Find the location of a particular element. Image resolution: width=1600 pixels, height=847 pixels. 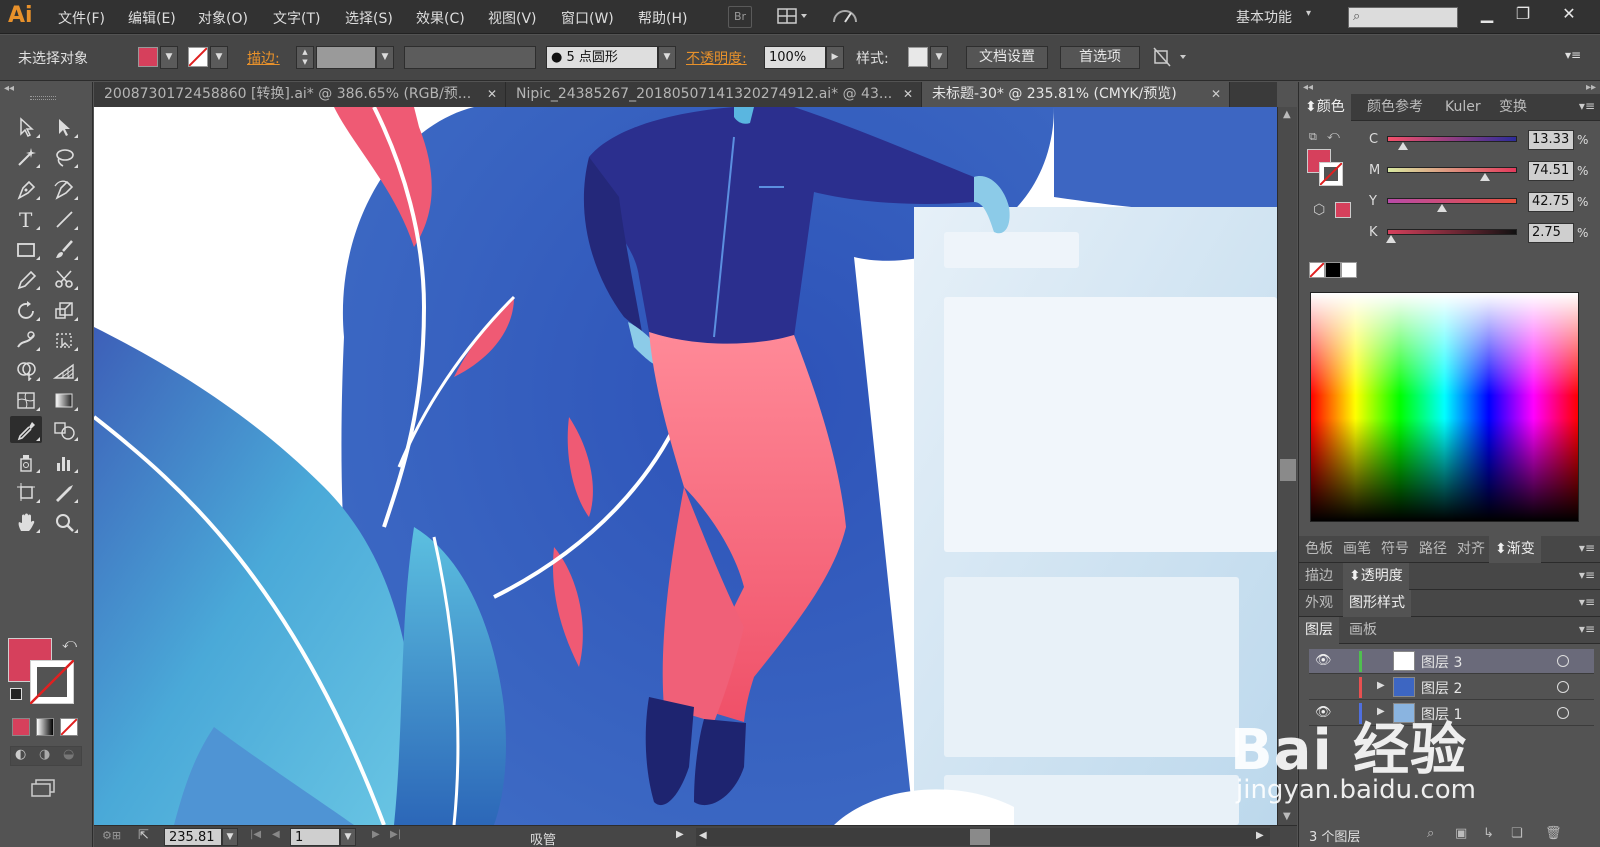

column-graph-tool-button is located at coordinates (64, 461).